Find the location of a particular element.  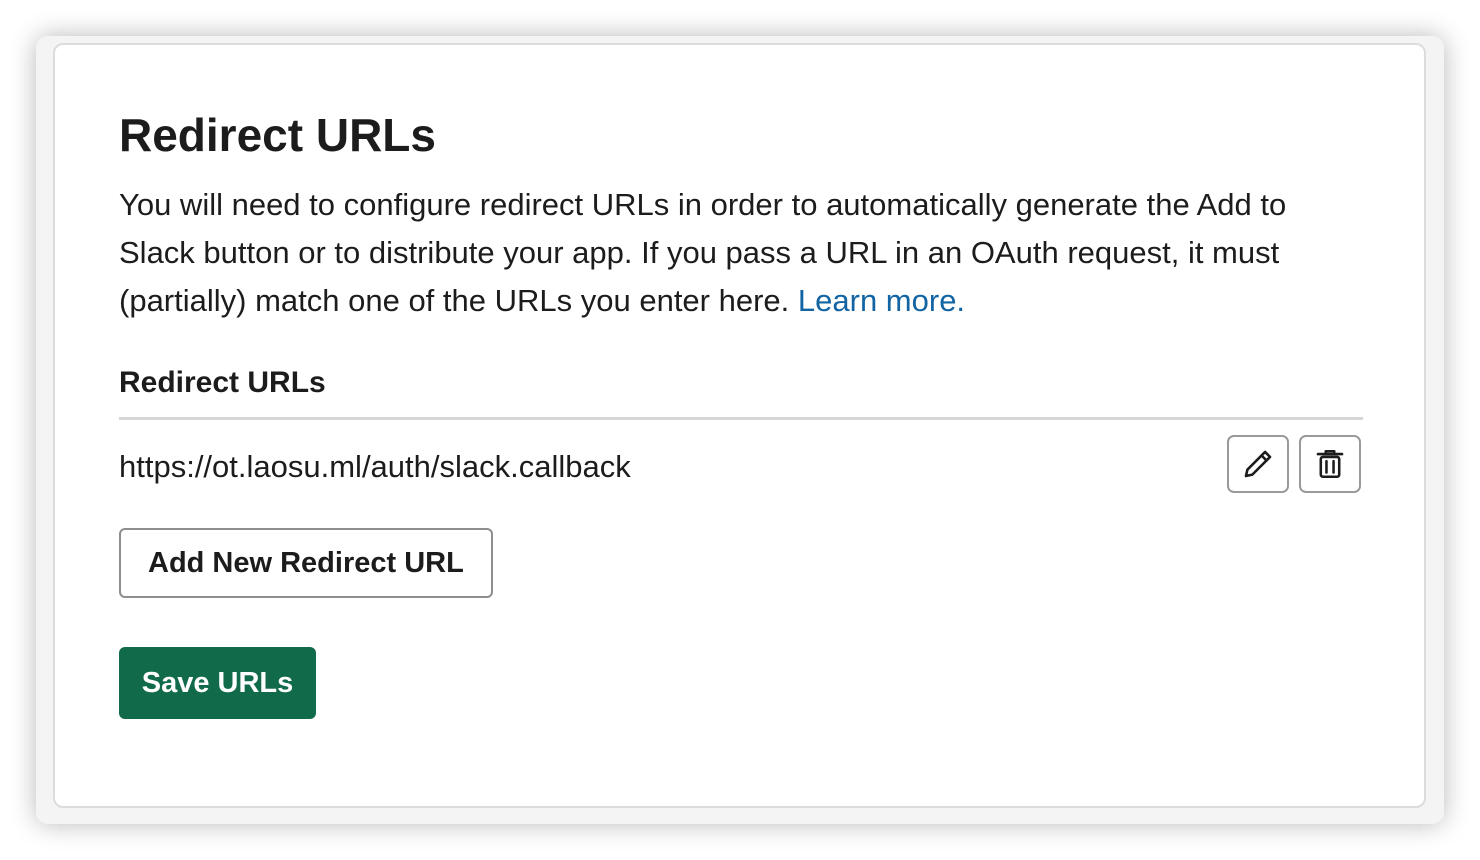

add-redirect-url-button: Add New Redirect URL is located at coordinates (306, 563).